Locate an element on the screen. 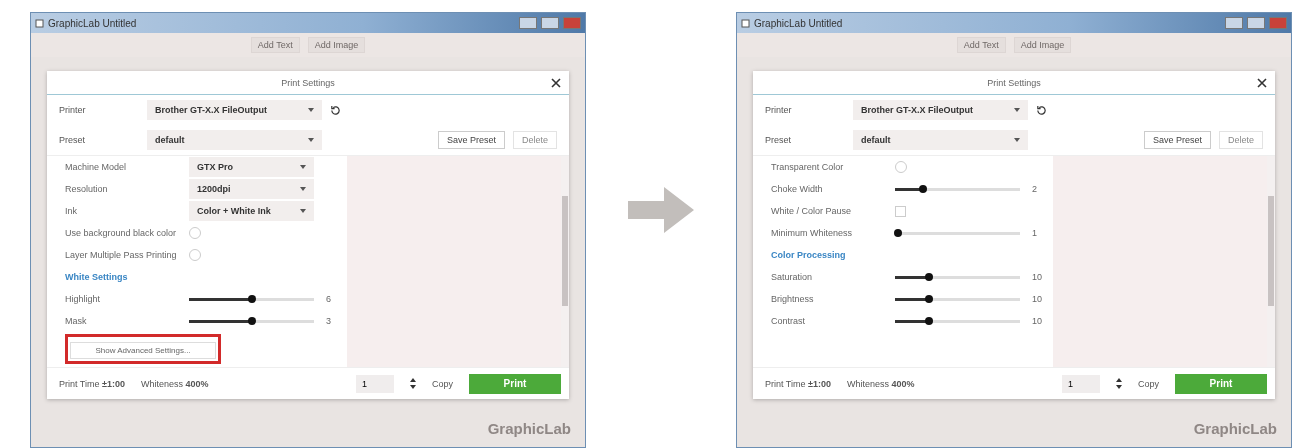 The width and height of the screenshot is (1315, 448). setting-label: Minimum Whiteness is located at coordinates (812, 233).